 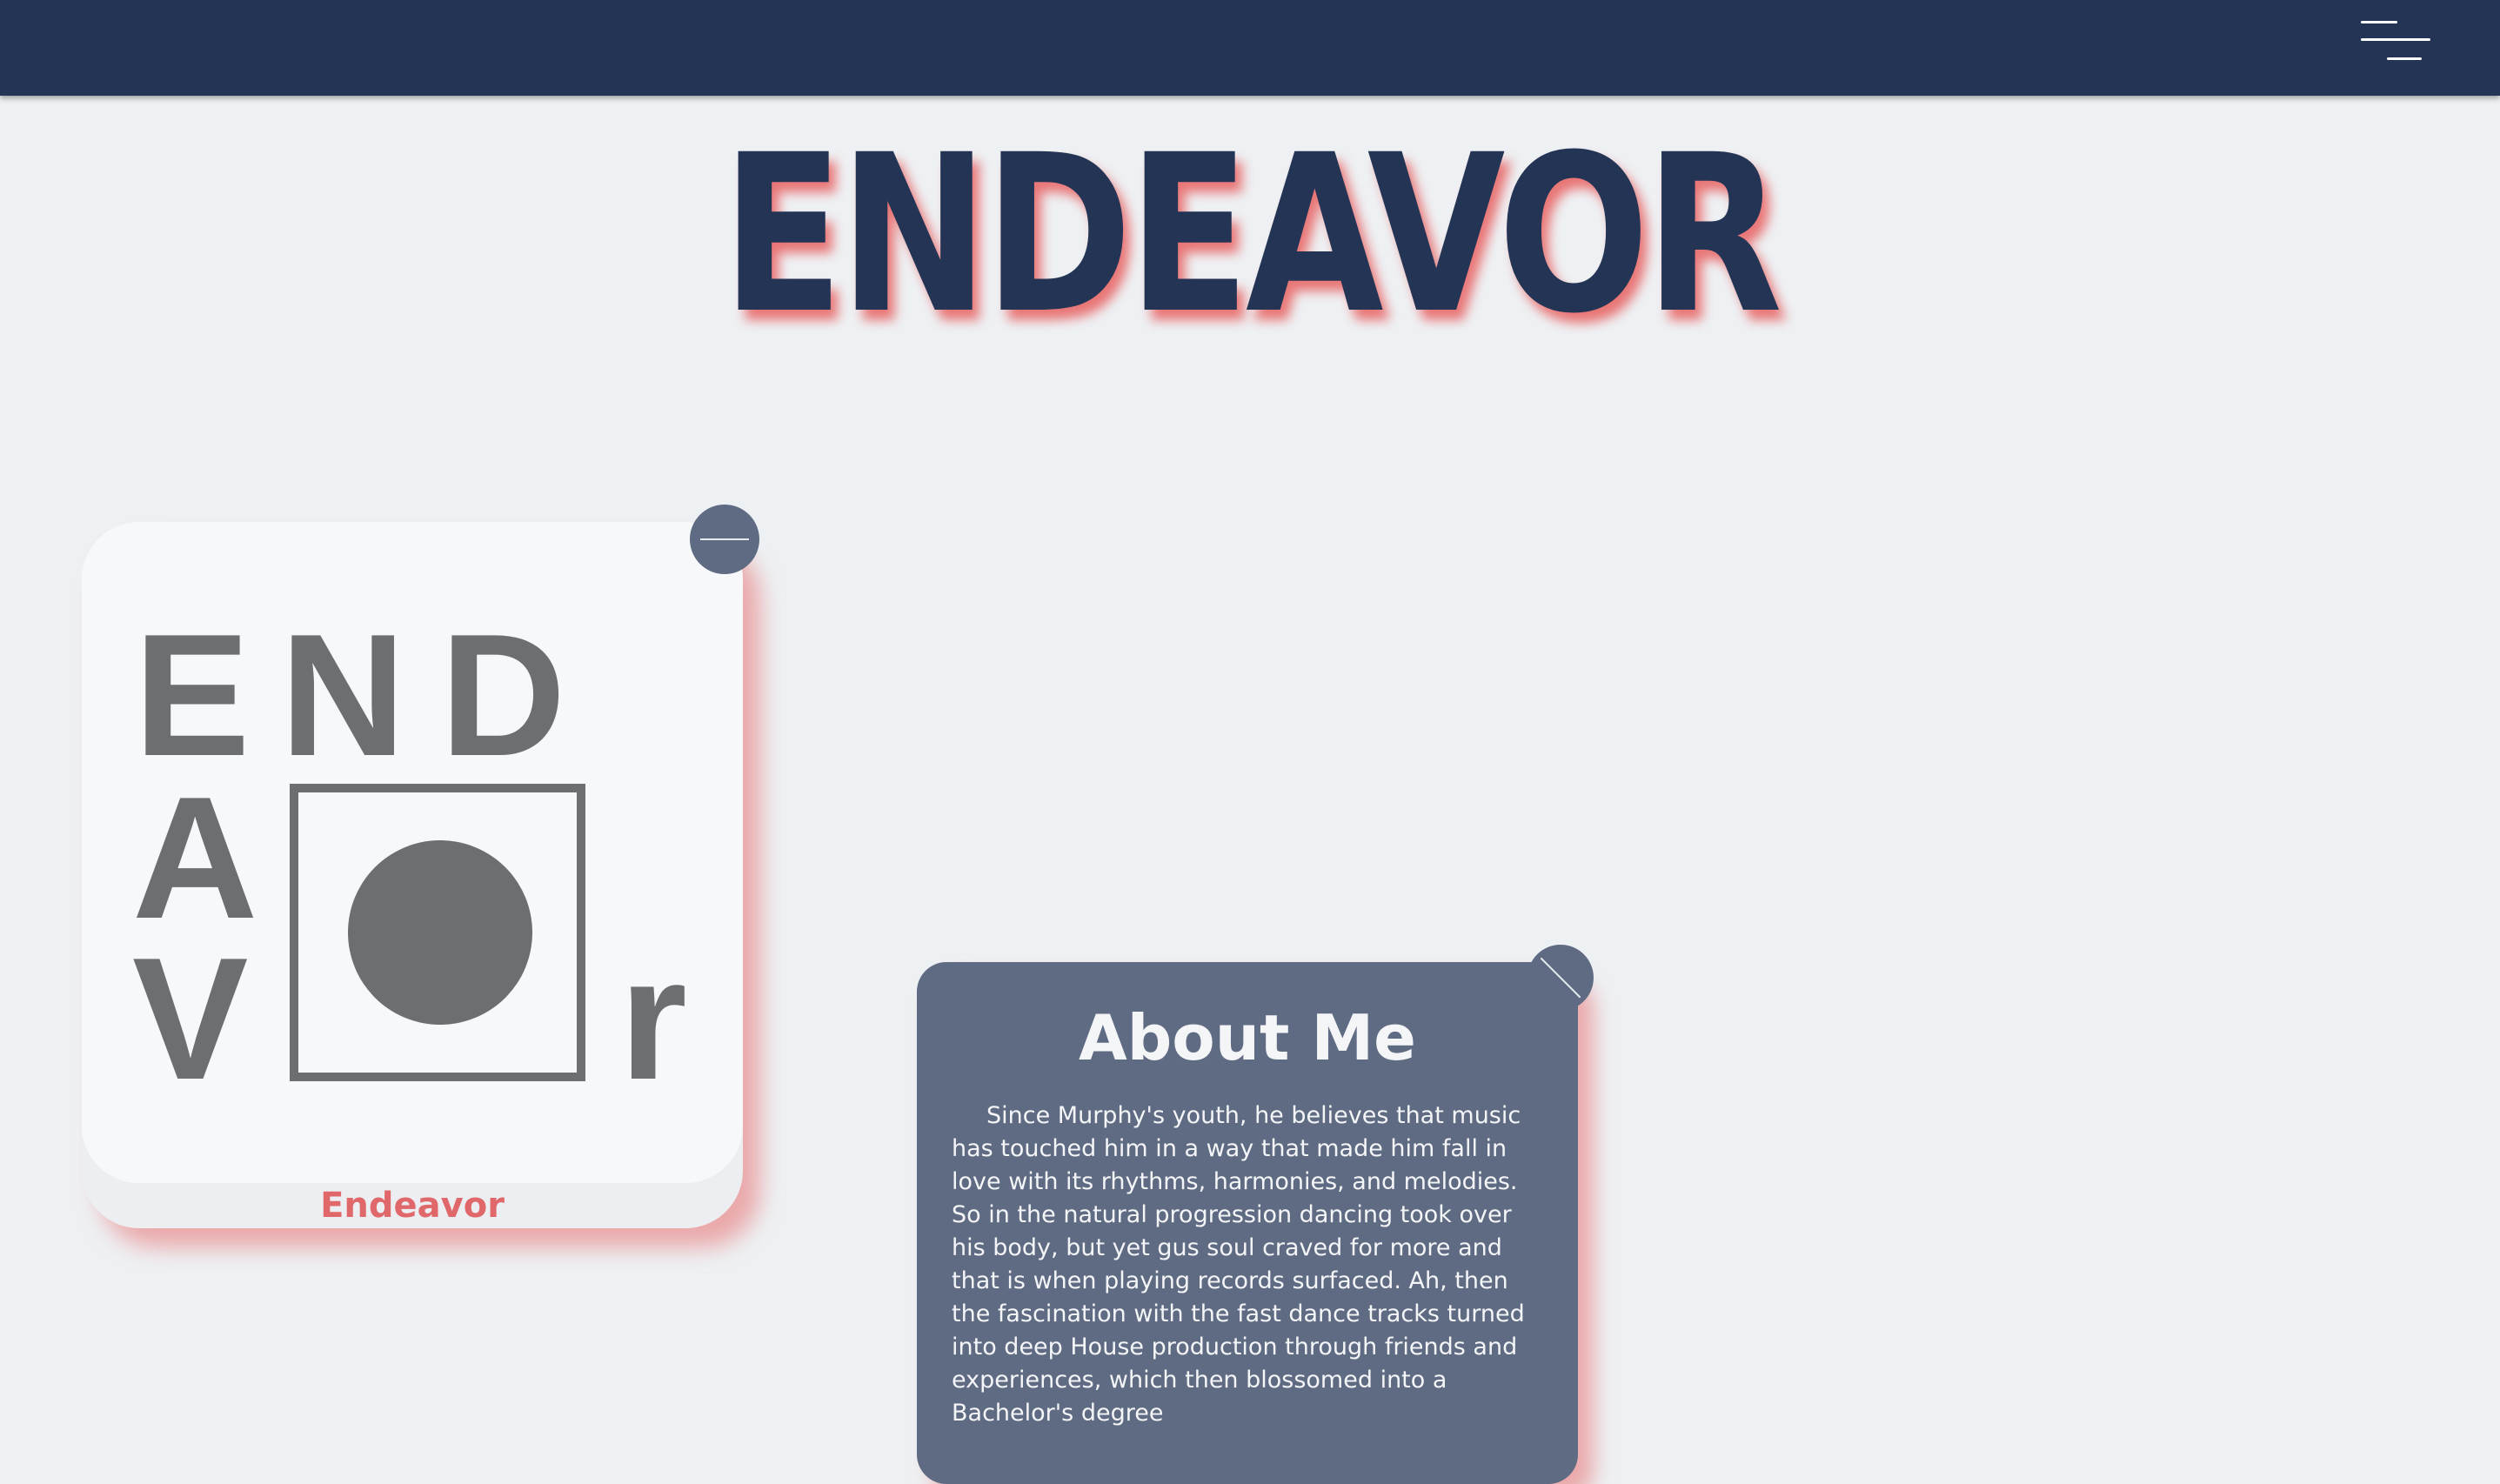 I want to click on logo-caption: Endeavor, so click(x=412, y=1206).